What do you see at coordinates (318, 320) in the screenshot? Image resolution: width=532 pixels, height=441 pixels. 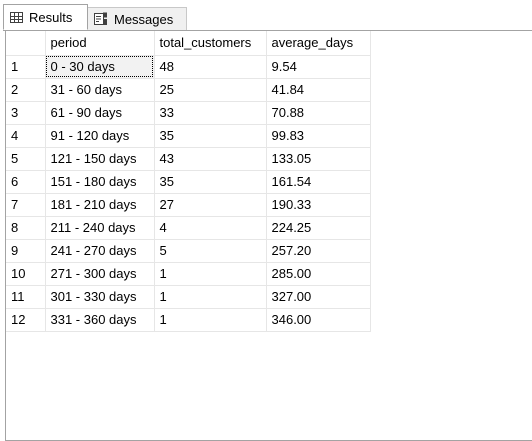 I see `cell-average-days: 346.00` at bounding box center [318, 320].